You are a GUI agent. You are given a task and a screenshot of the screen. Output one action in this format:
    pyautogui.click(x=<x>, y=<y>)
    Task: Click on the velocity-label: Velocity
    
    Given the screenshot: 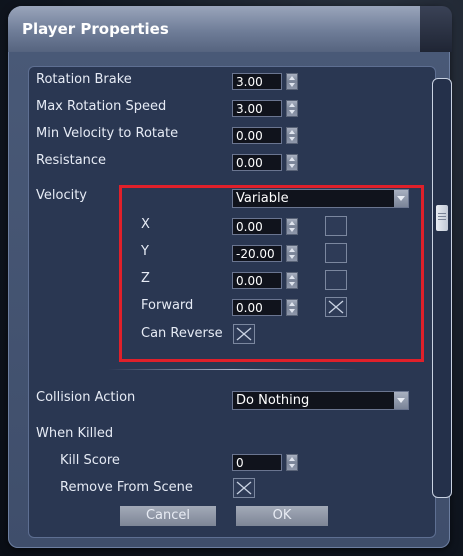 What is the action you would take?
    pyautogui.click(x=61, y=195)
    